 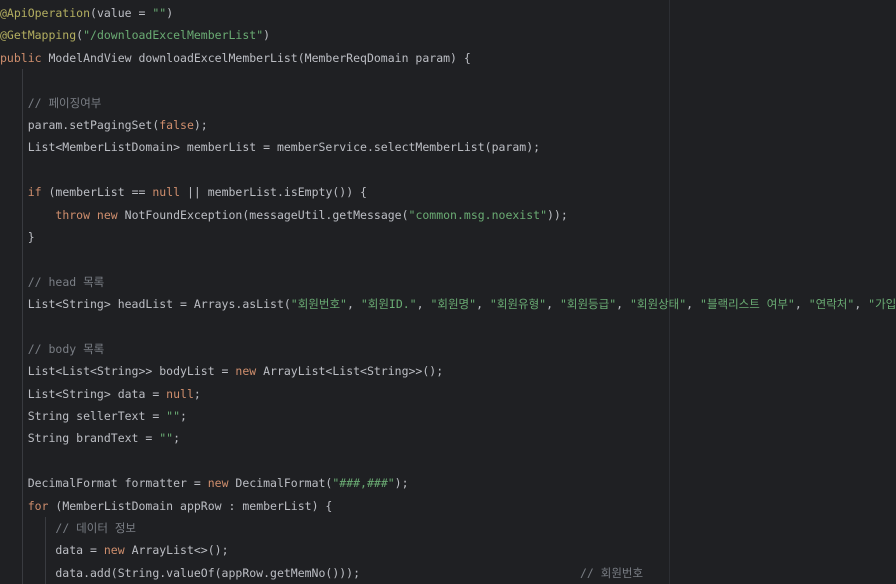 What do you see at coordinates (80, 124) in the screenshot?
I see `code-token: param.setPagingSet(` at bounding box center [80, 124].